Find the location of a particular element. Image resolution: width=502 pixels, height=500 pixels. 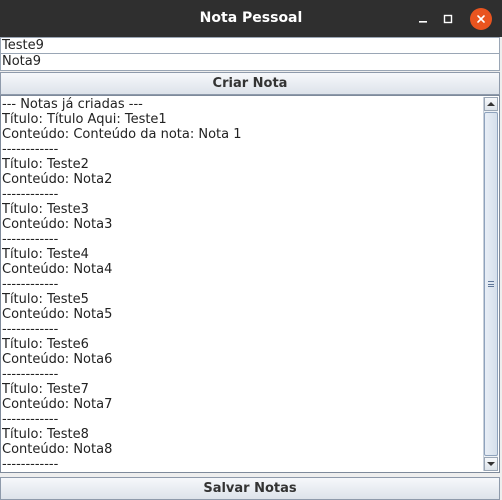

maximize-icon is located at coordinates (448, 19).